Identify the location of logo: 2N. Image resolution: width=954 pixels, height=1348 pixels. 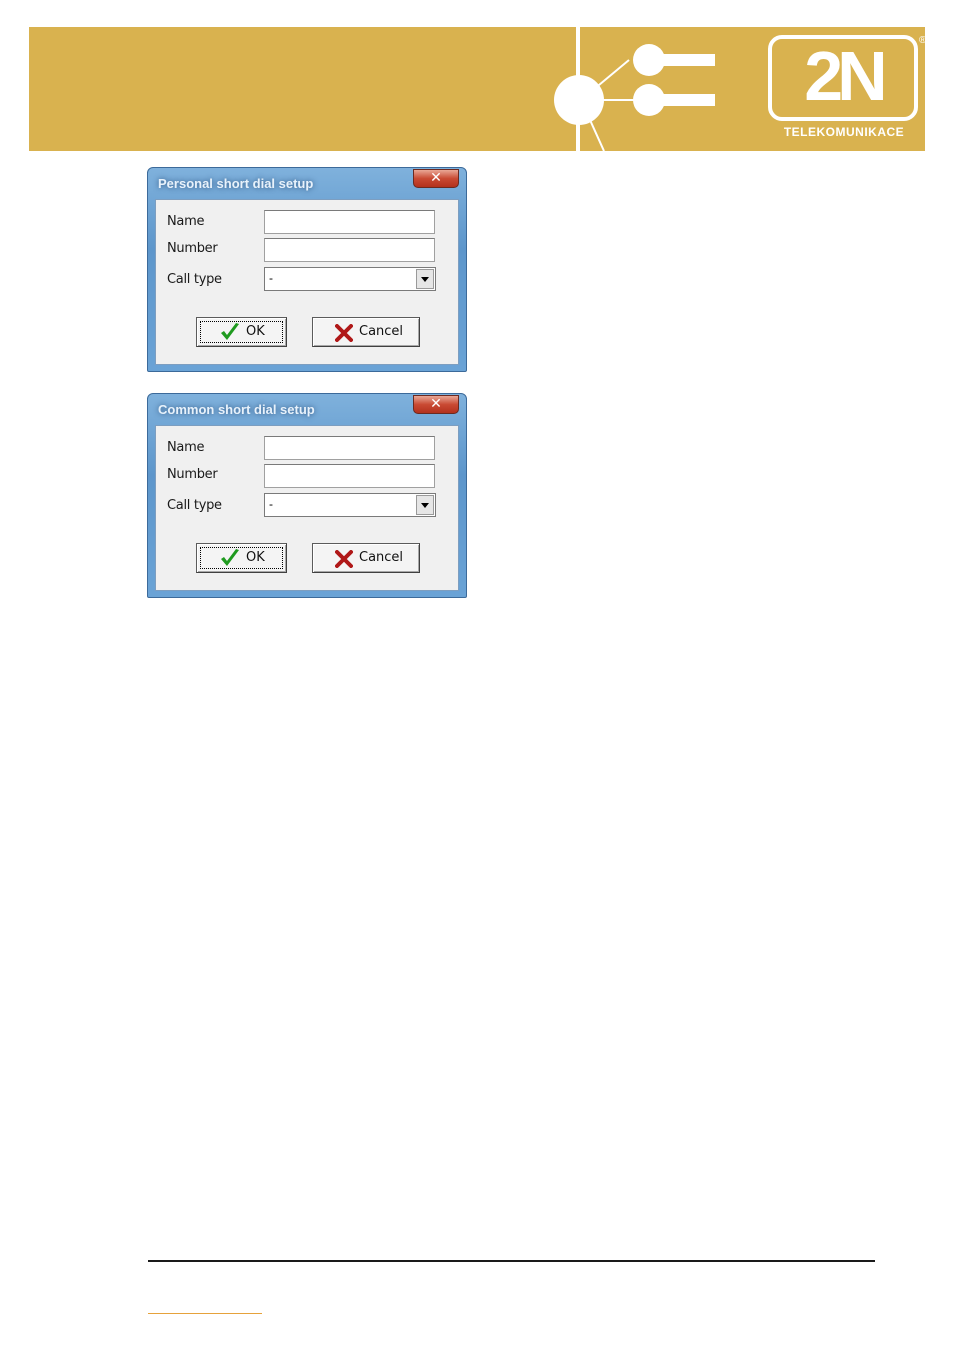
(845, 76).